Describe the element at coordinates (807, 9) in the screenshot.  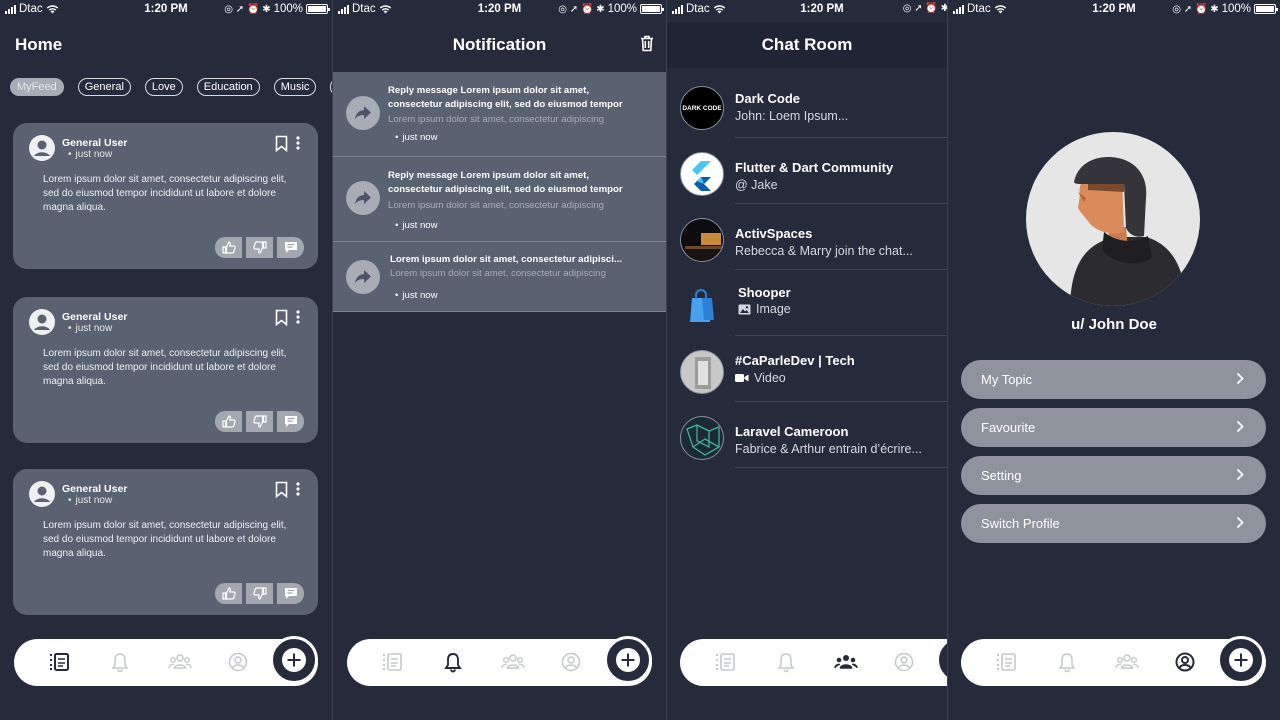
I see `status-bar: Dtac 1:20 PM ◎ ➚ ⏰ ✱` at that location.